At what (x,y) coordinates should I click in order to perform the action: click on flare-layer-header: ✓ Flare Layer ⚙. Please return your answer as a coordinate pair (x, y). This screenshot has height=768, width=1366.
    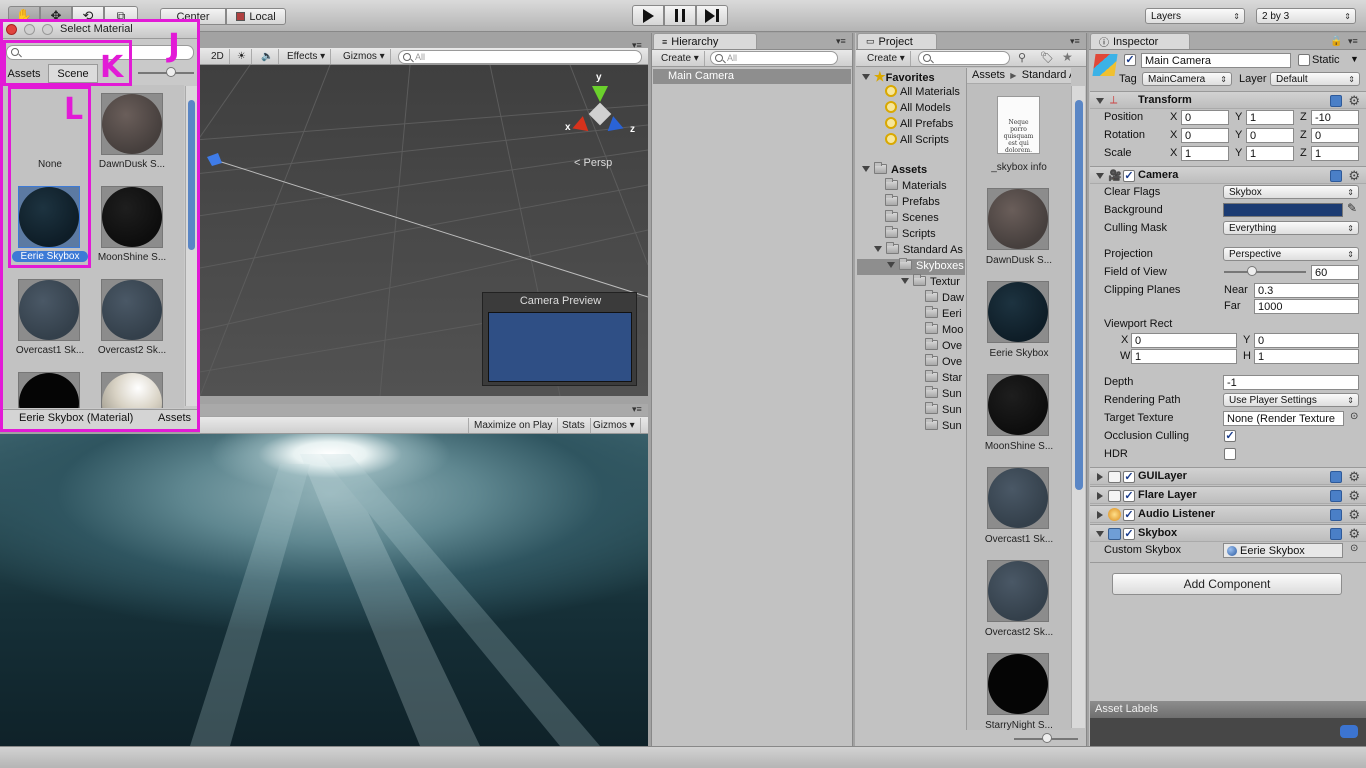
    Looking at the image, I should click on (1228, 495).